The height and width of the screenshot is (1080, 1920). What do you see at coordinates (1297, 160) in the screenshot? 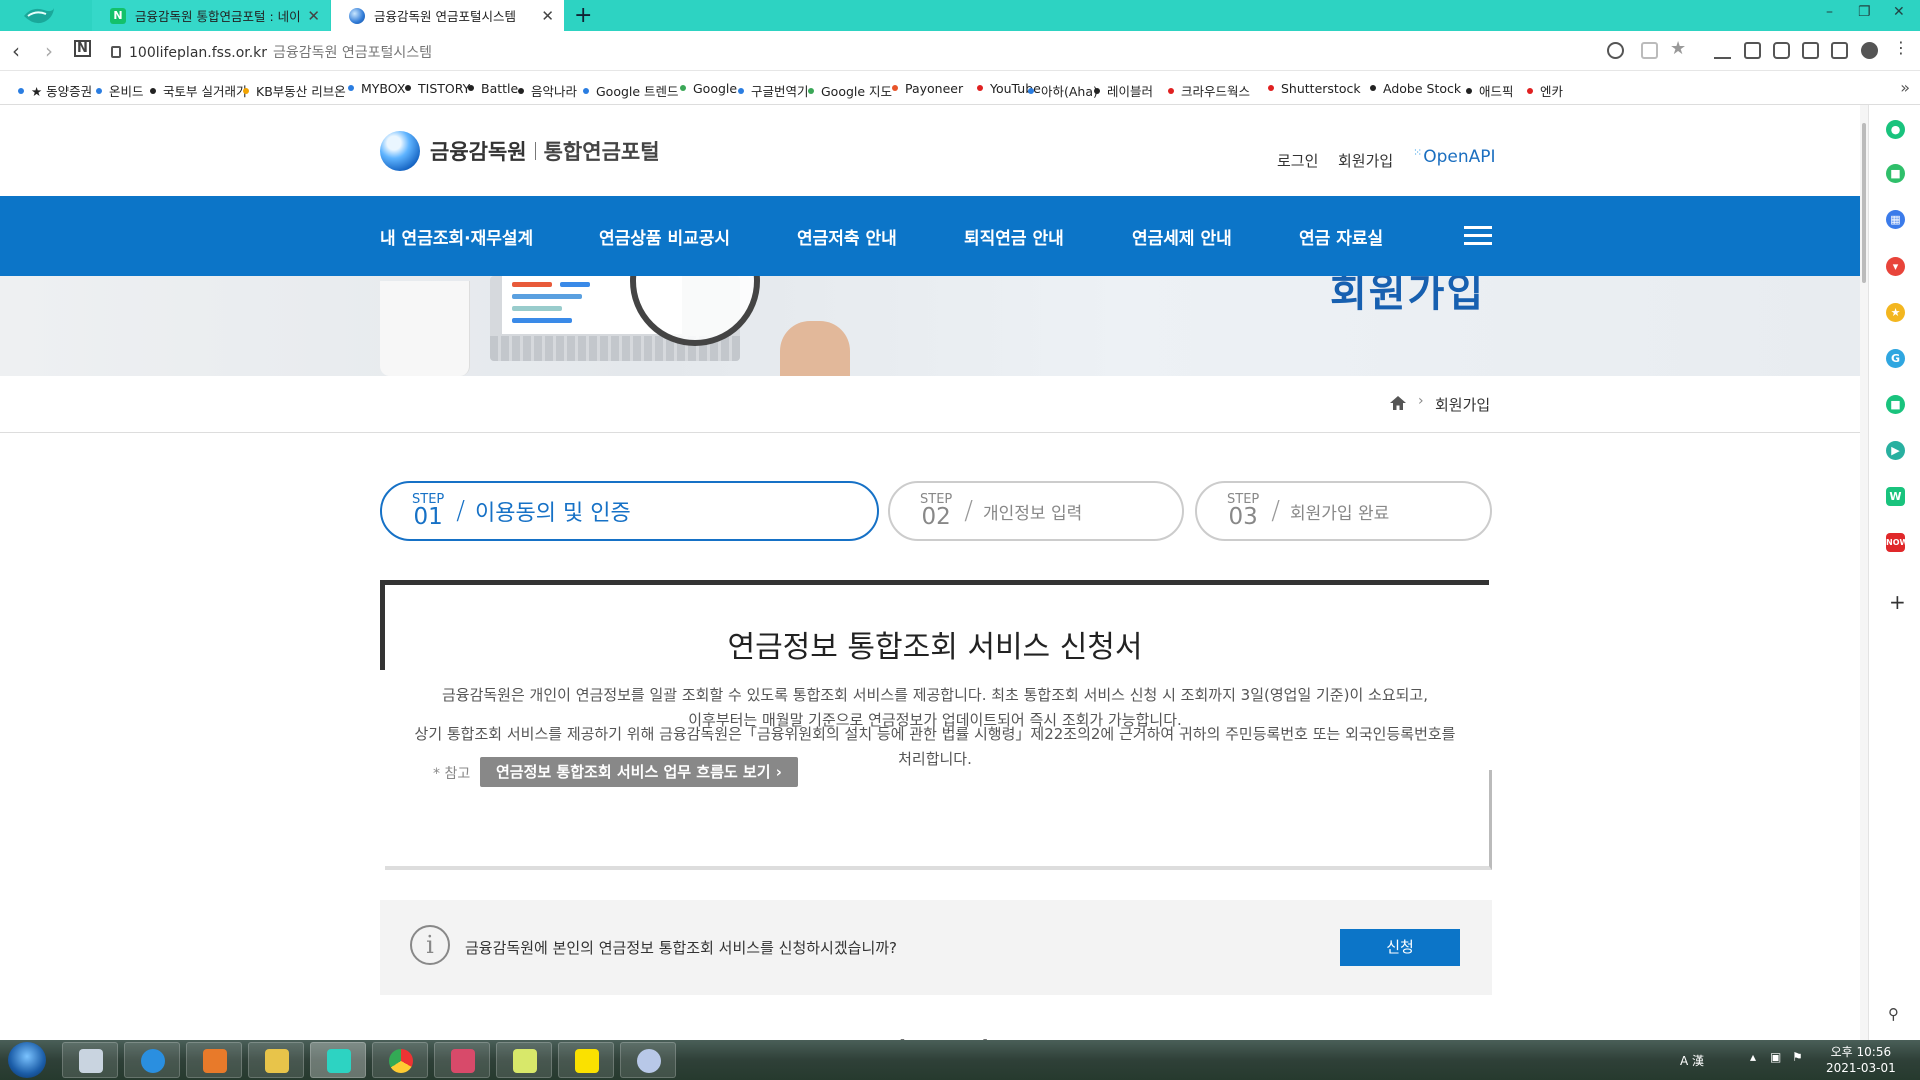
I see `login-link: 로그인` at bounding box center [1297, 160].